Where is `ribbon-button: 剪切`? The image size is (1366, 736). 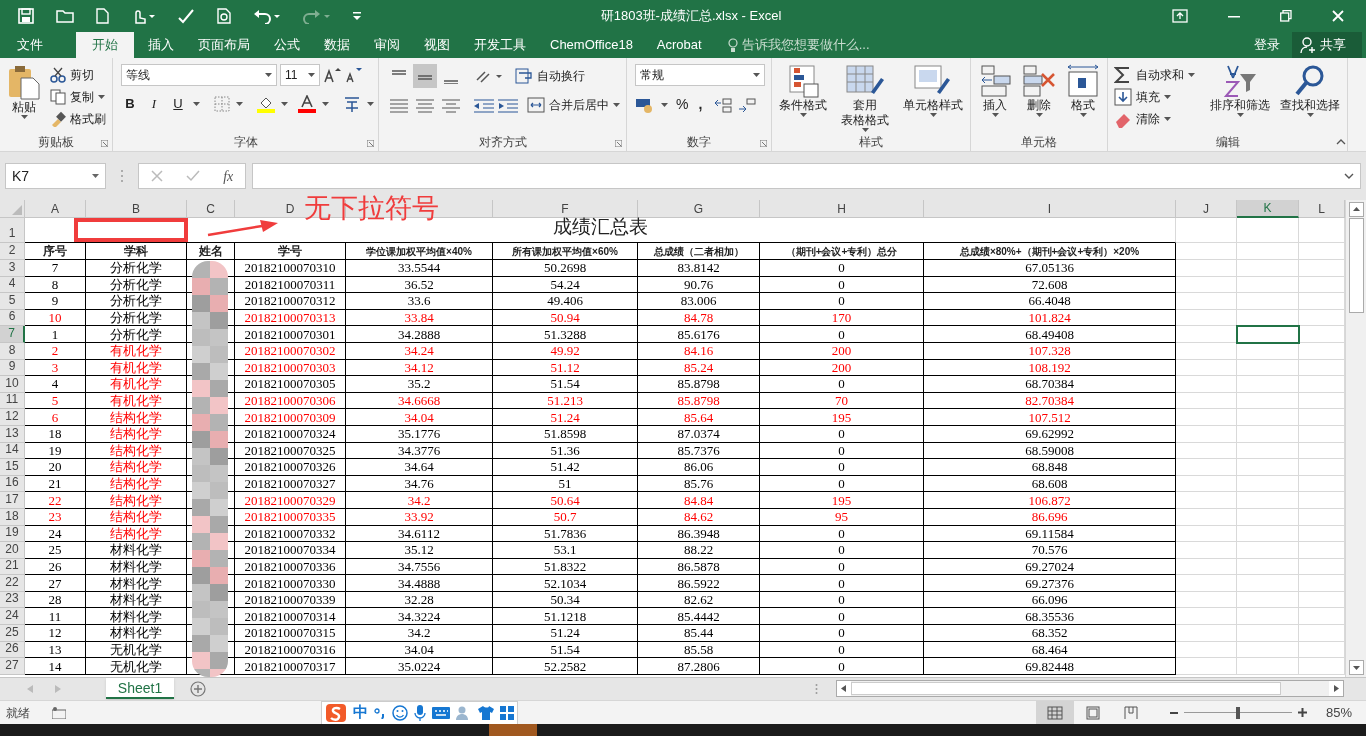 ribbon-button: 剪切 is located at coordinates (78, 75).